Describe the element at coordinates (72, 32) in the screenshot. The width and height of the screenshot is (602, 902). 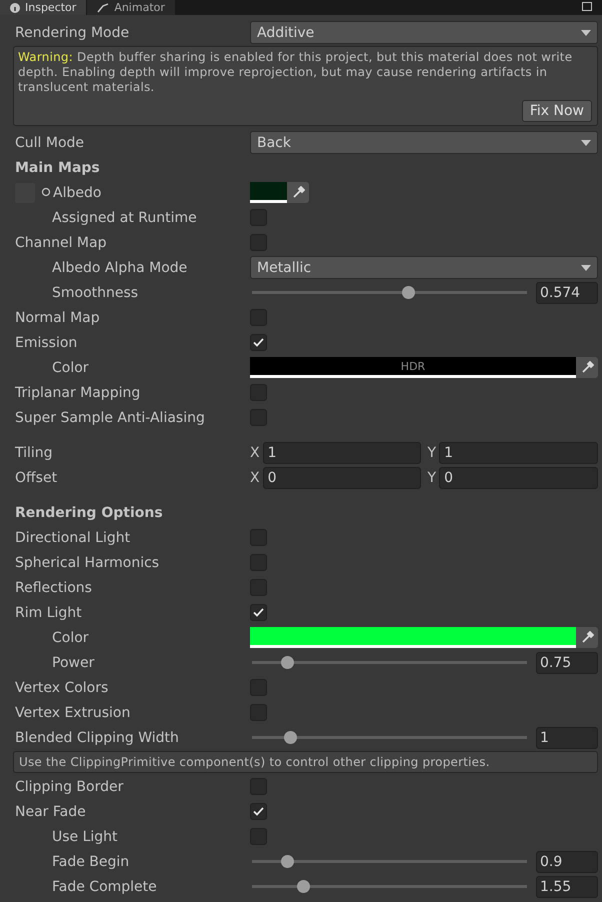
I see `property-label: Rendering Mode` at that location.